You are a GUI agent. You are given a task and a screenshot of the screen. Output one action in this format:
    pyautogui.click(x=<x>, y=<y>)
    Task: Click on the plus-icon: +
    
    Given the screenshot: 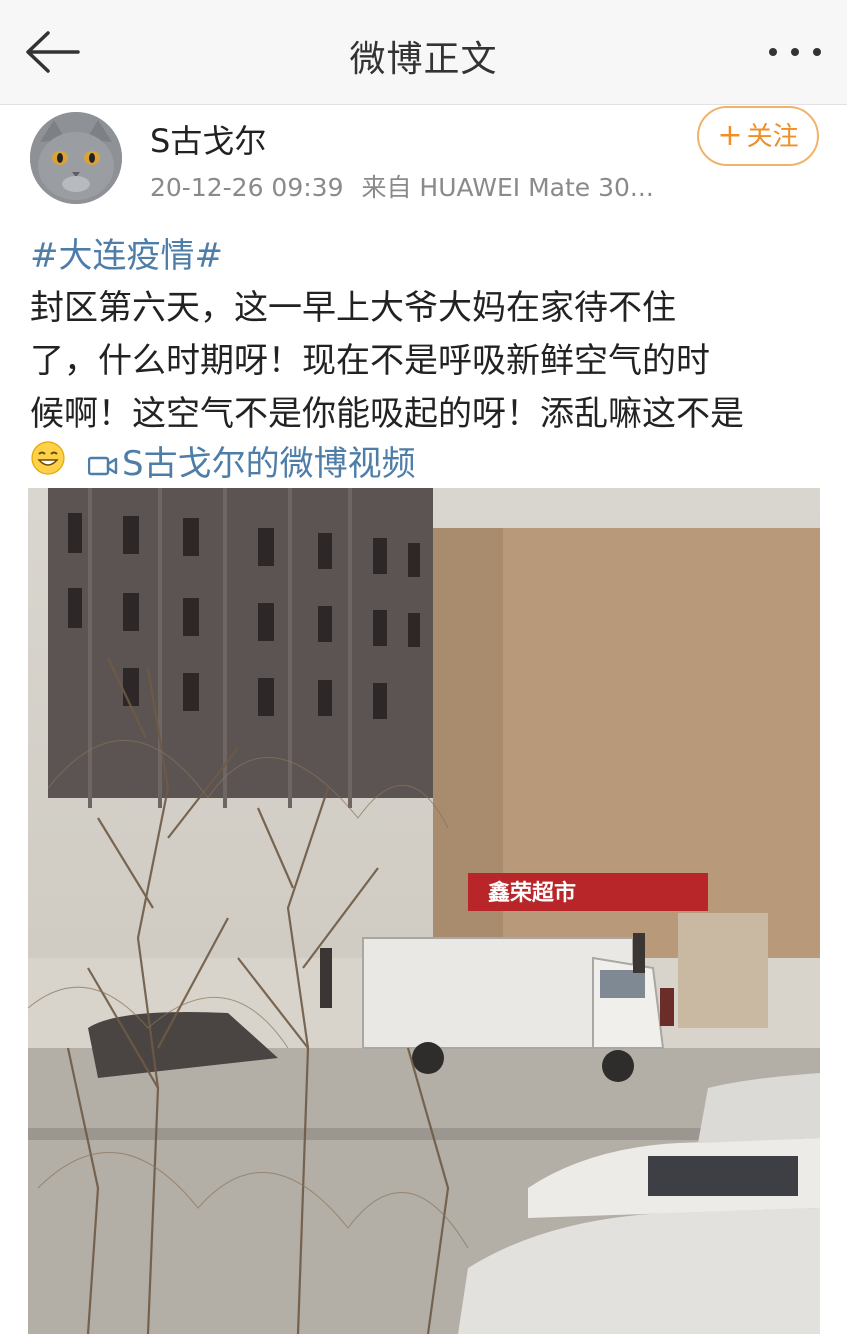 What is the action you would take?
    pyautogui.click(x=730, y=135)
    